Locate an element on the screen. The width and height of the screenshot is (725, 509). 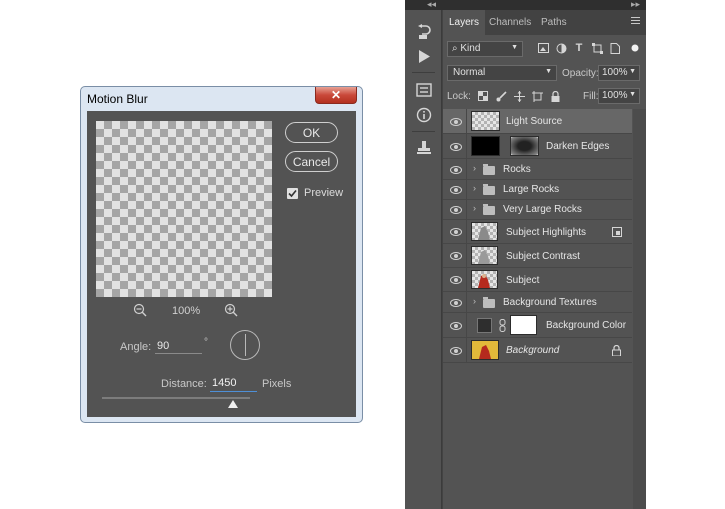
layer-group-large-rocks: › Large Rocks is located at coordinates (537, 190).